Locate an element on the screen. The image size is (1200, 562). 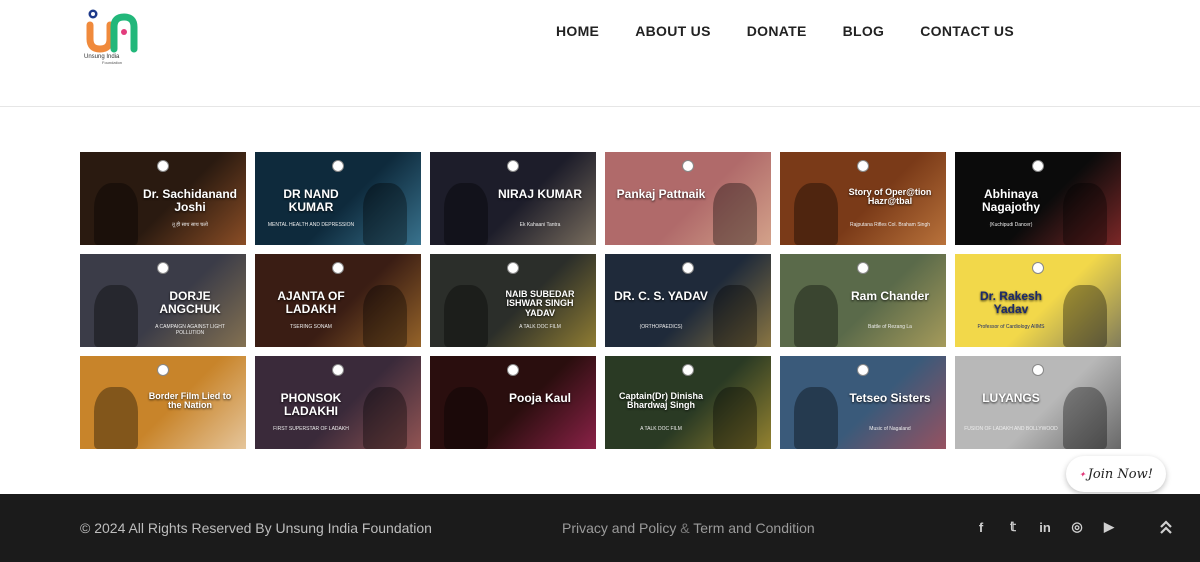
thumbnail-subtitle: FIRST SUPERSTAR OF LADAKH is located at coordinates (311, 429).